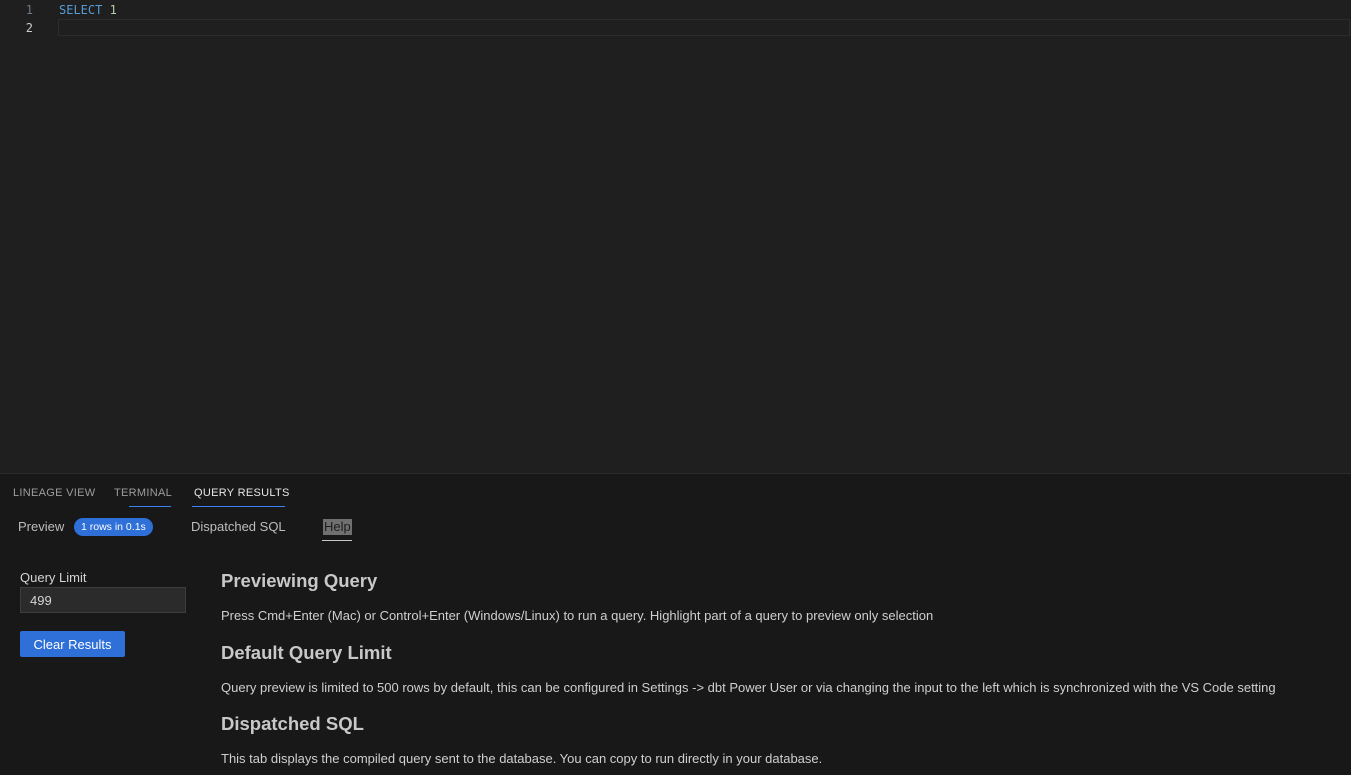  Describe the element at coordinates (53, 577) in the screenshot. I see `query-limit-label: Query Limit` at that location.